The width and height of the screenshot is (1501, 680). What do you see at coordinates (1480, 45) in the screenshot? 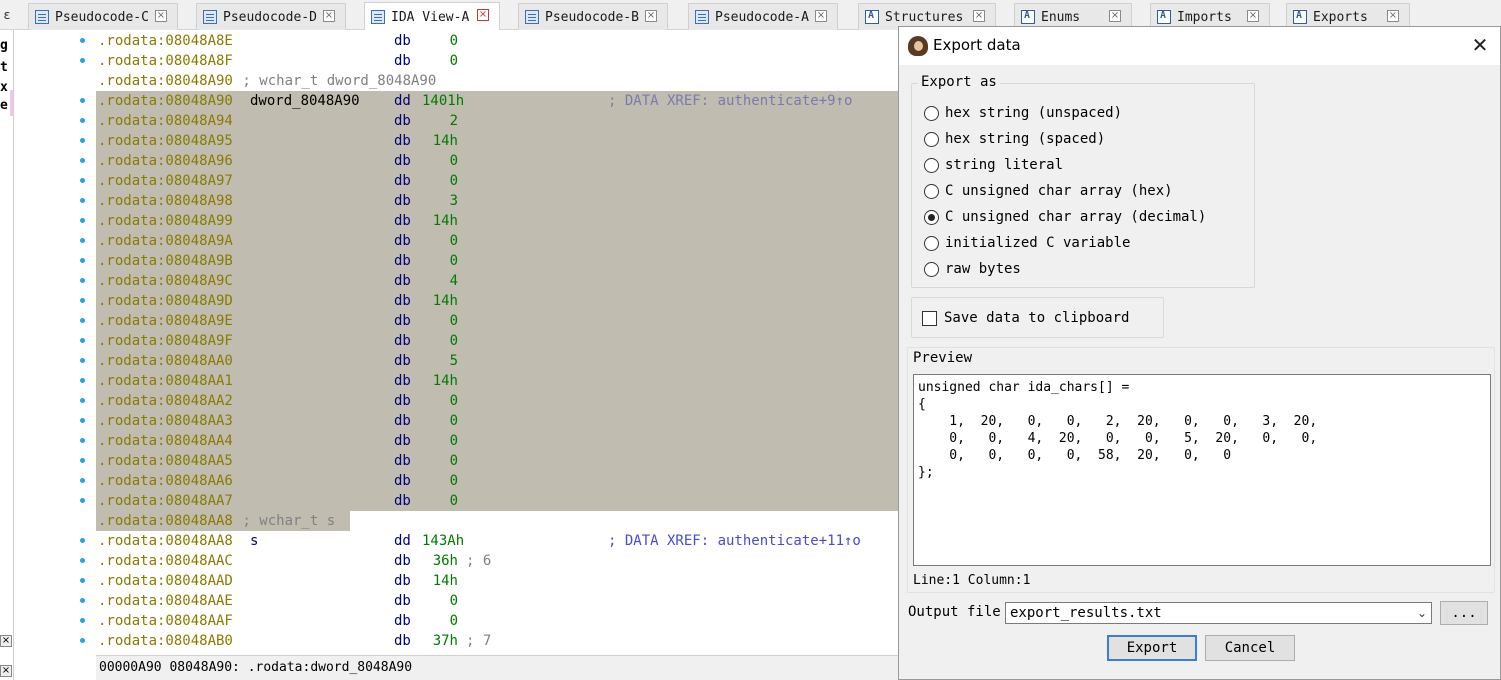
I see `close-icon: ✕` at bounding box center [1480, 45].